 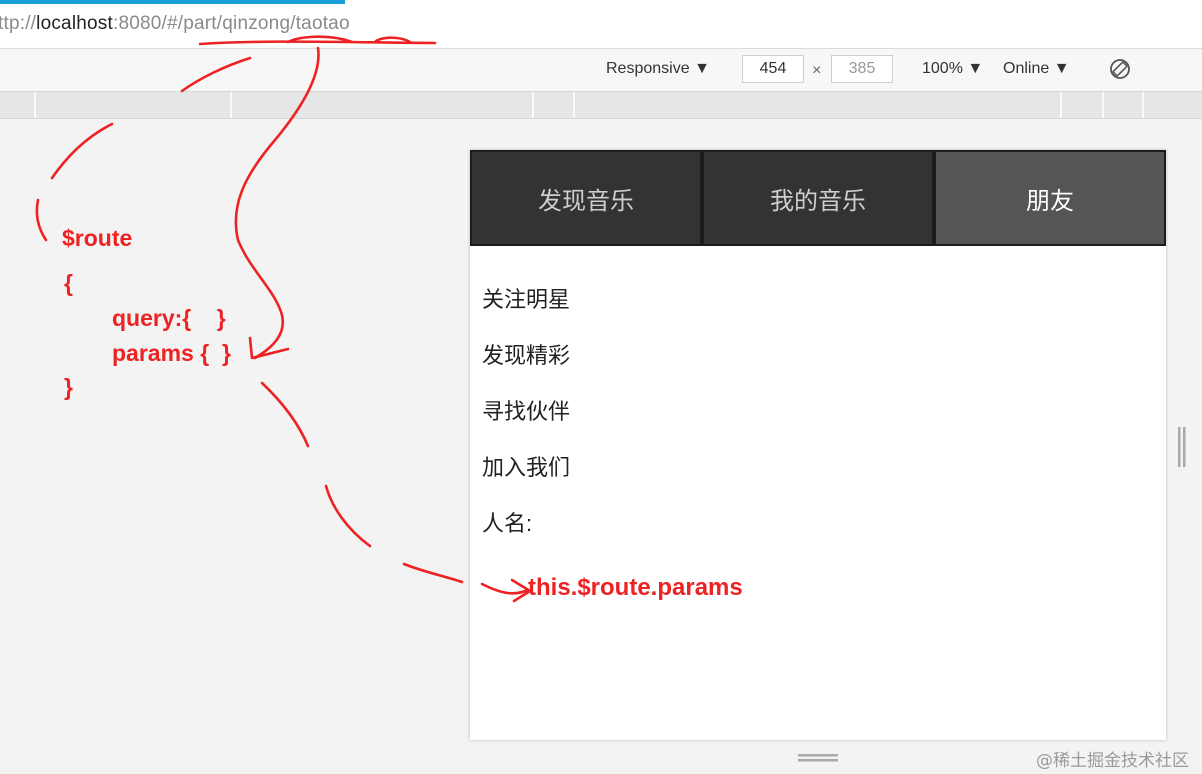 What do you see at coordinates (635, 587) in the screenshot?
I see `params-access-annotation: this.$route.params` at bounding box center [635, 587].